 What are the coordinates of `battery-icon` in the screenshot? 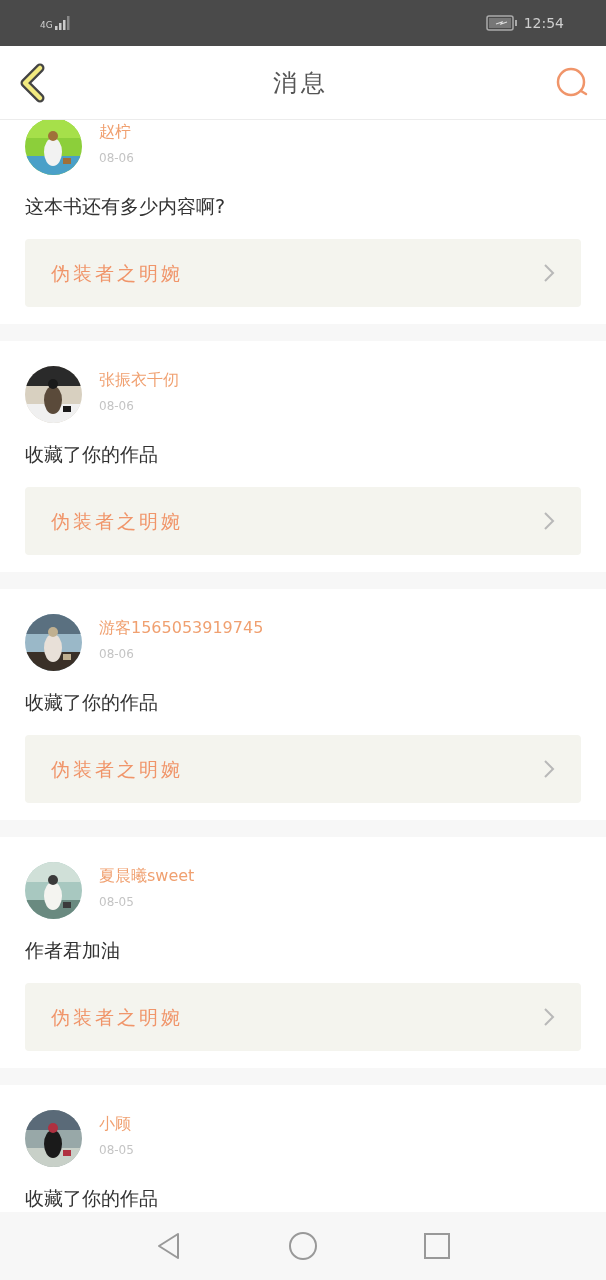 It's located at (501, 23).